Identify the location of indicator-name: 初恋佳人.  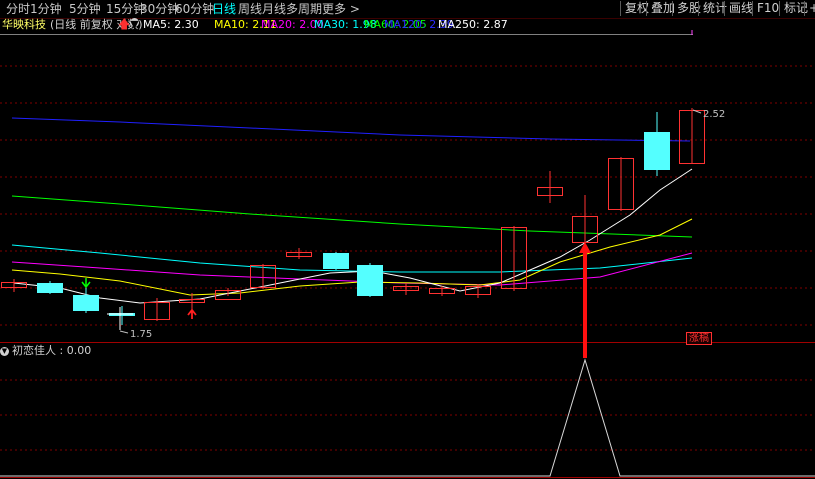
(34, 350).